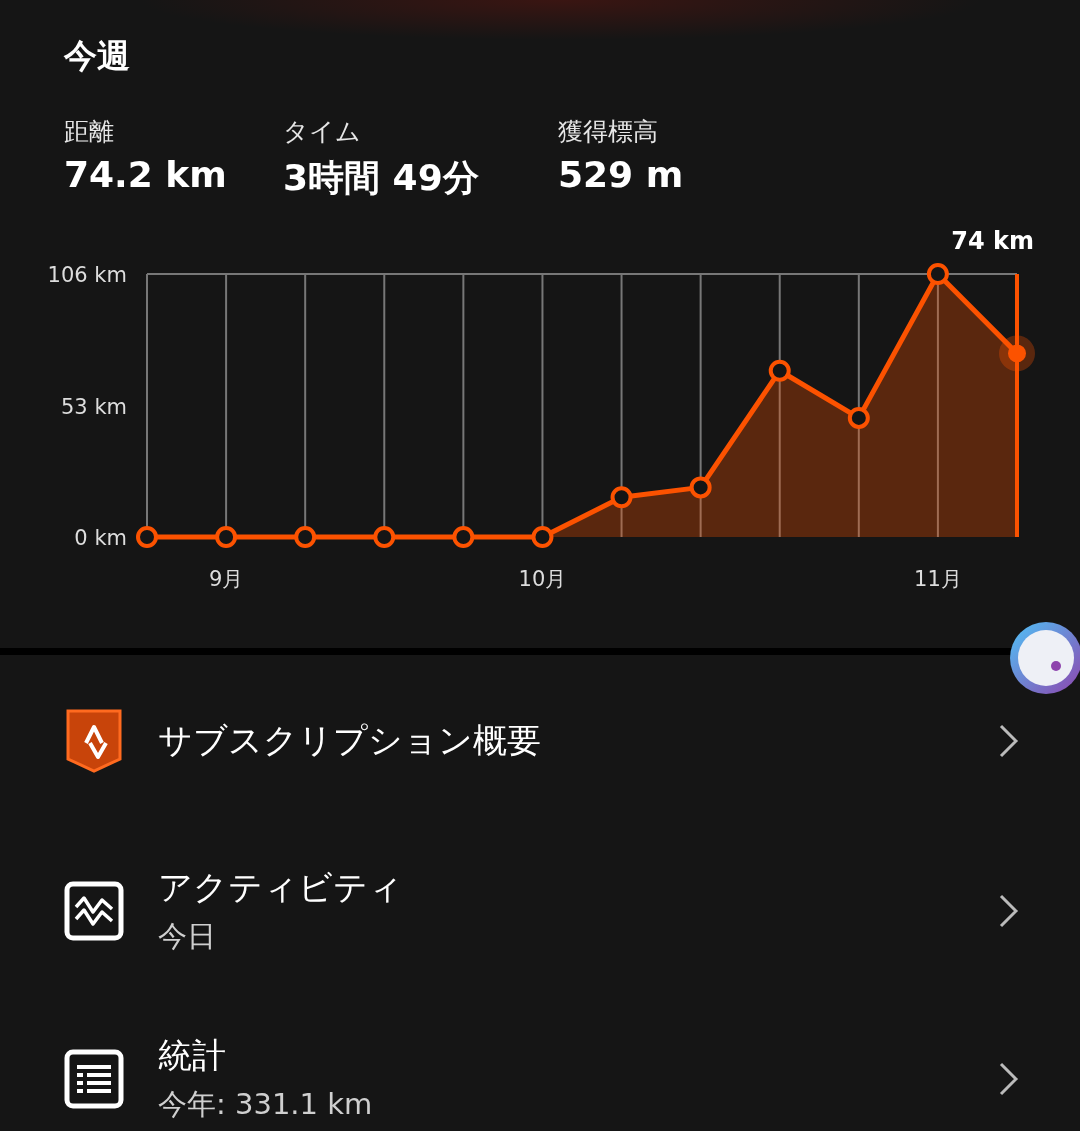 This screenshot has height=1131, width=1080. I want to click on list-icon, so click(94, 1079).